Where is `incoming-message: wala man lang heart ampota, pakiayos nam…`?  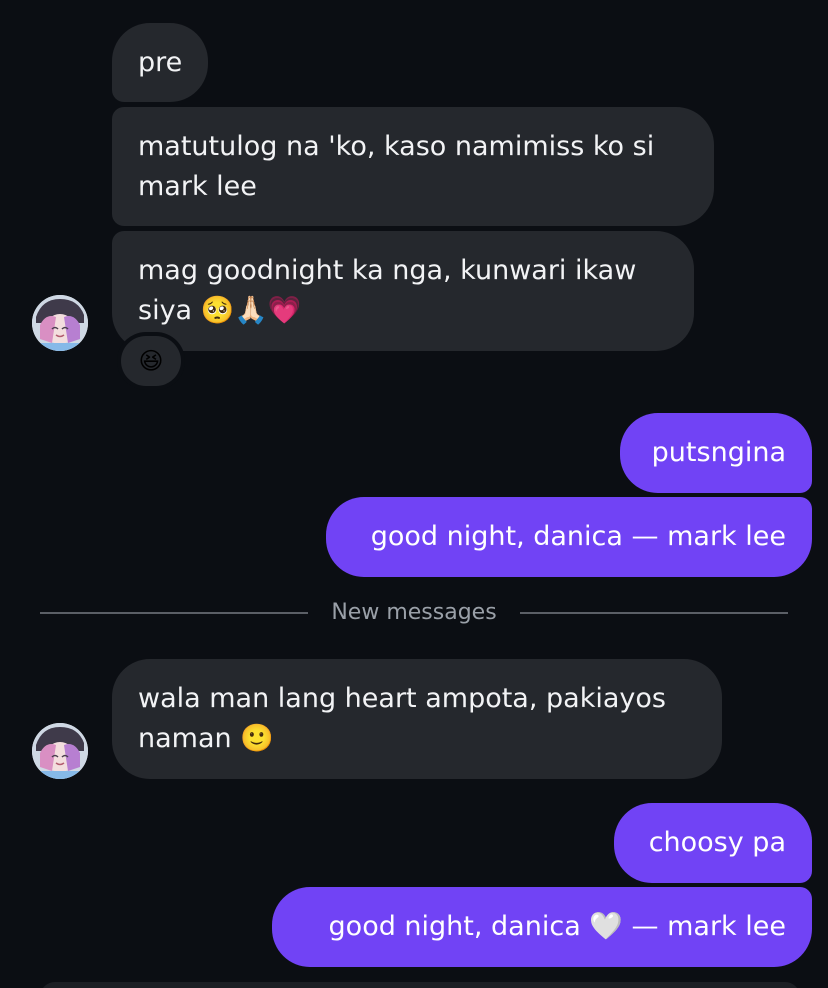
incoming-message: wala man lang heart ampota, pakiayos nam… is located at coordinates (417, 719).